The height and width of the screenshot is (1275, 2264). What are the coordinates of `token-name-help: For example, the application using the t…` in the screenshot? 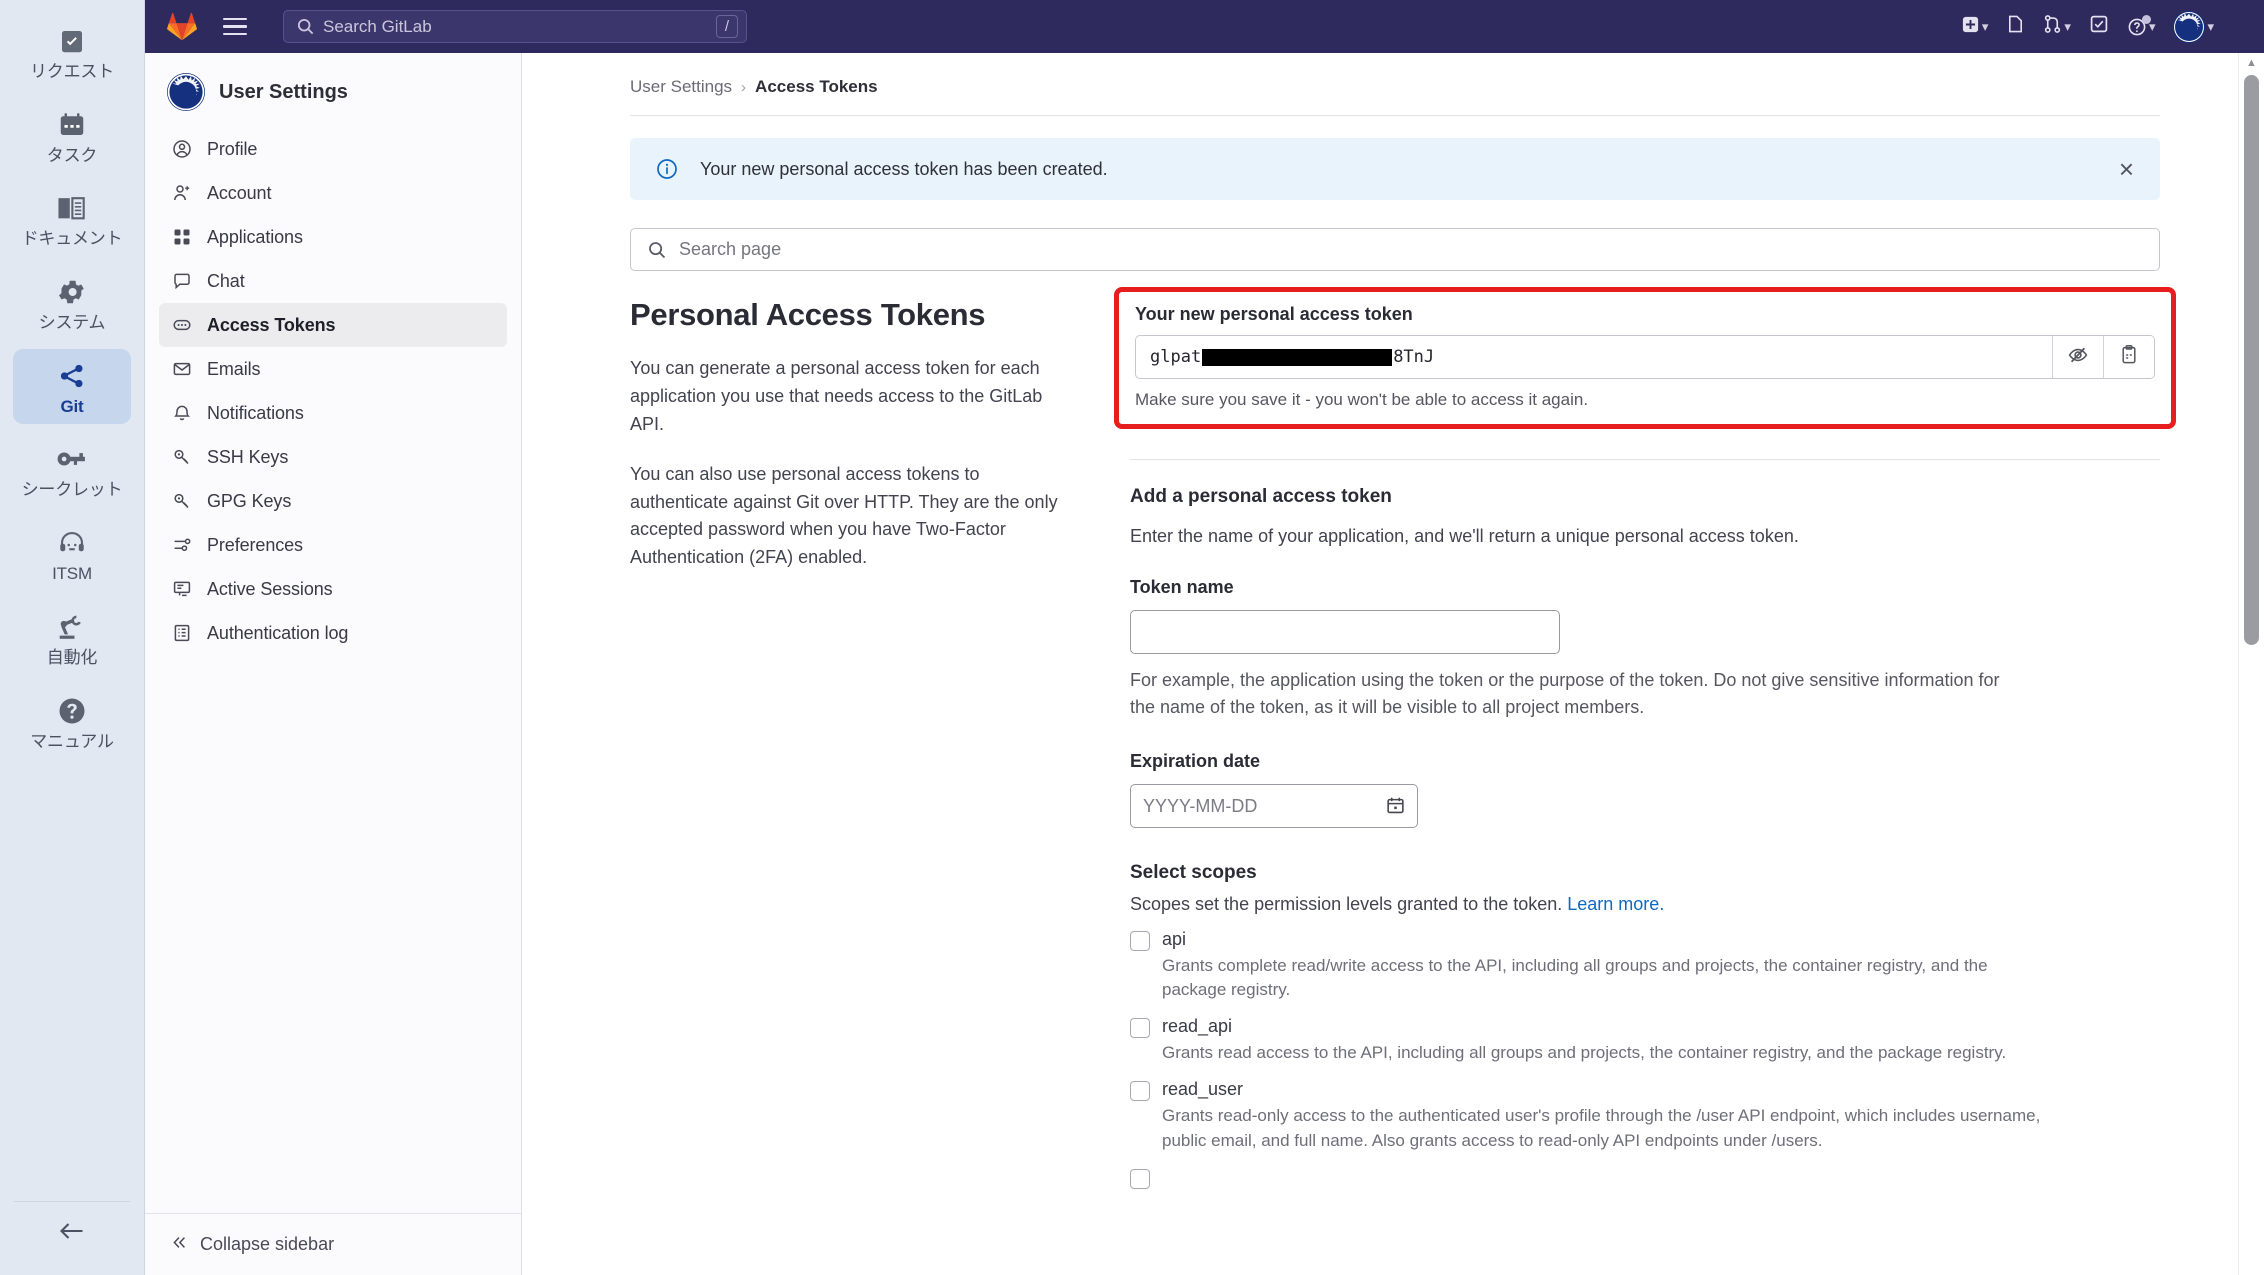 It's located at (1565, 693).